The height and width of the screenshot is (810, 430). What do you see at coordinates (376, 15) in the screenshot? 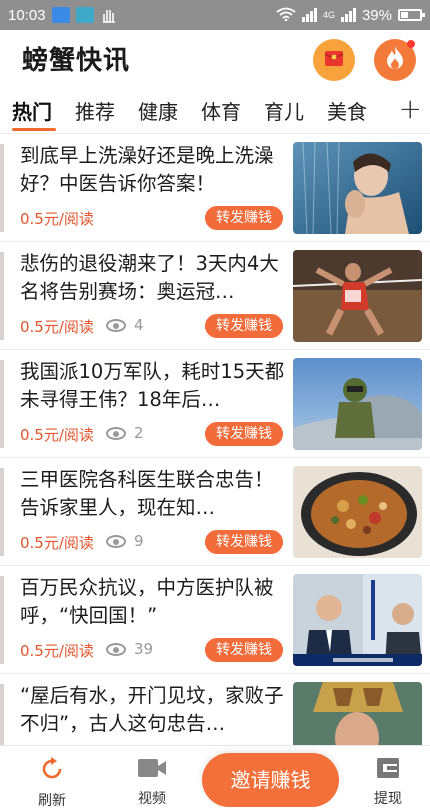
I see `battery-percent: 39%` at bounding box center [376, 15].